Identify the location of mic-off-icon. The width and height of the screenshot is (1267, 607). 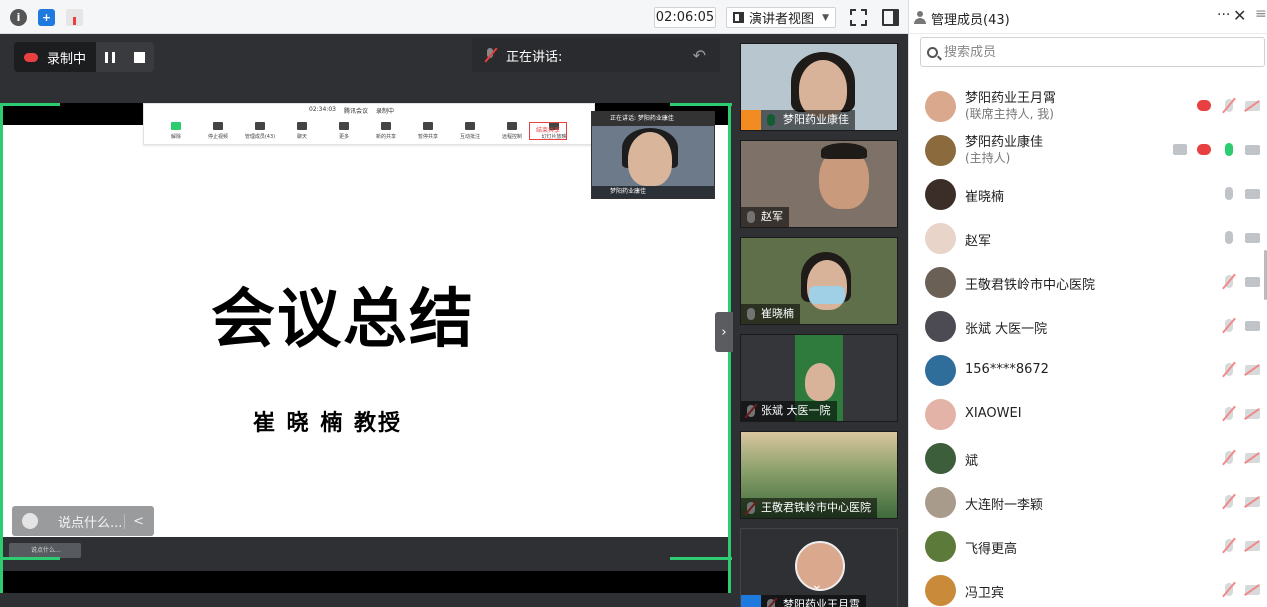
(490, 55).